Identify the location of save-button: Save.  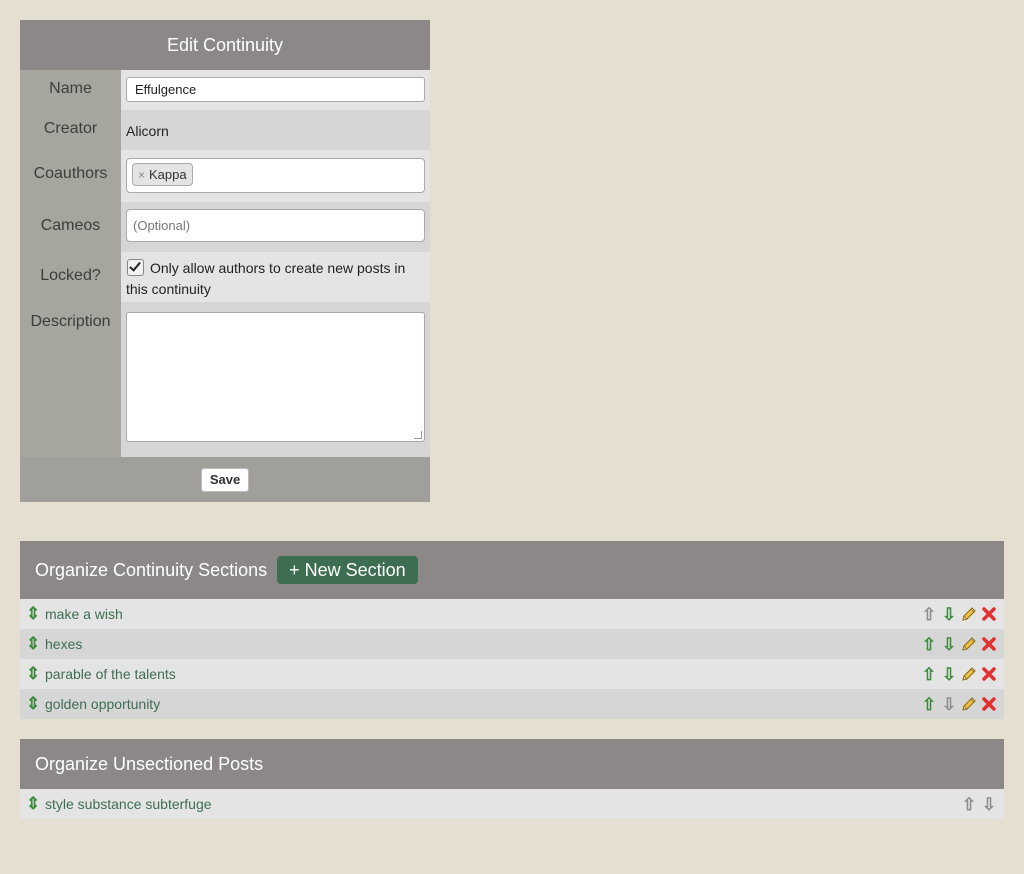
(225, 479).